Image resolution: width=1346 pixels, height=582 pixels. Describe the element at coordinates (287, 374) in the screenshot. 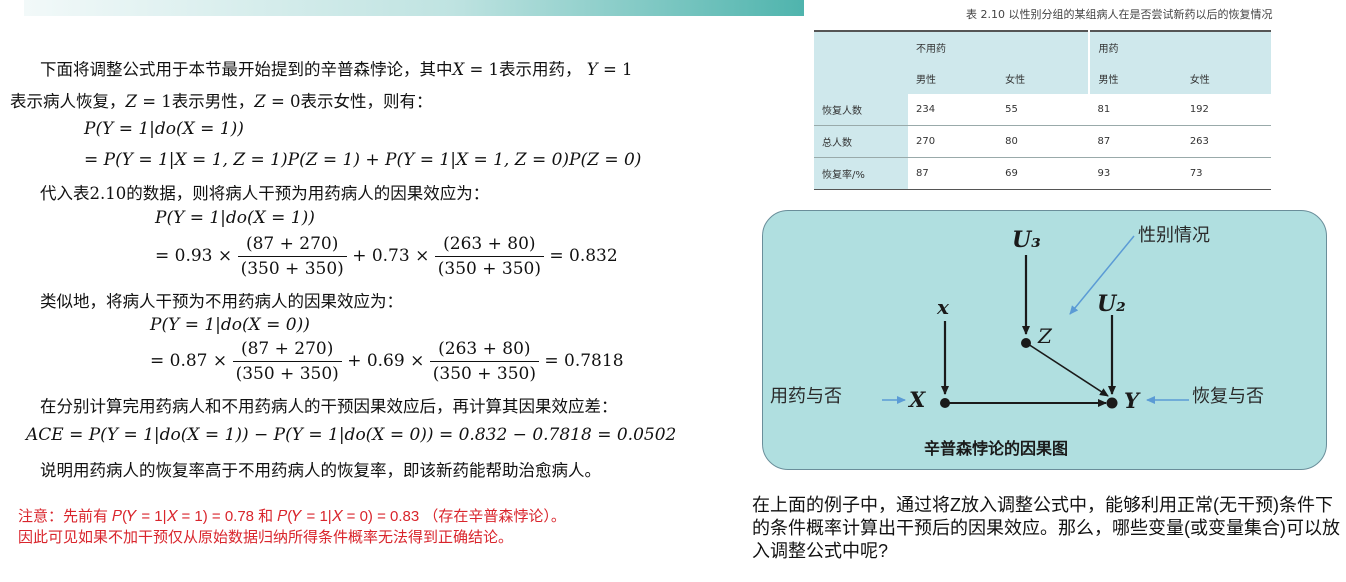

I see `eq3-f1-denominator: (350 + 350)` at that location.